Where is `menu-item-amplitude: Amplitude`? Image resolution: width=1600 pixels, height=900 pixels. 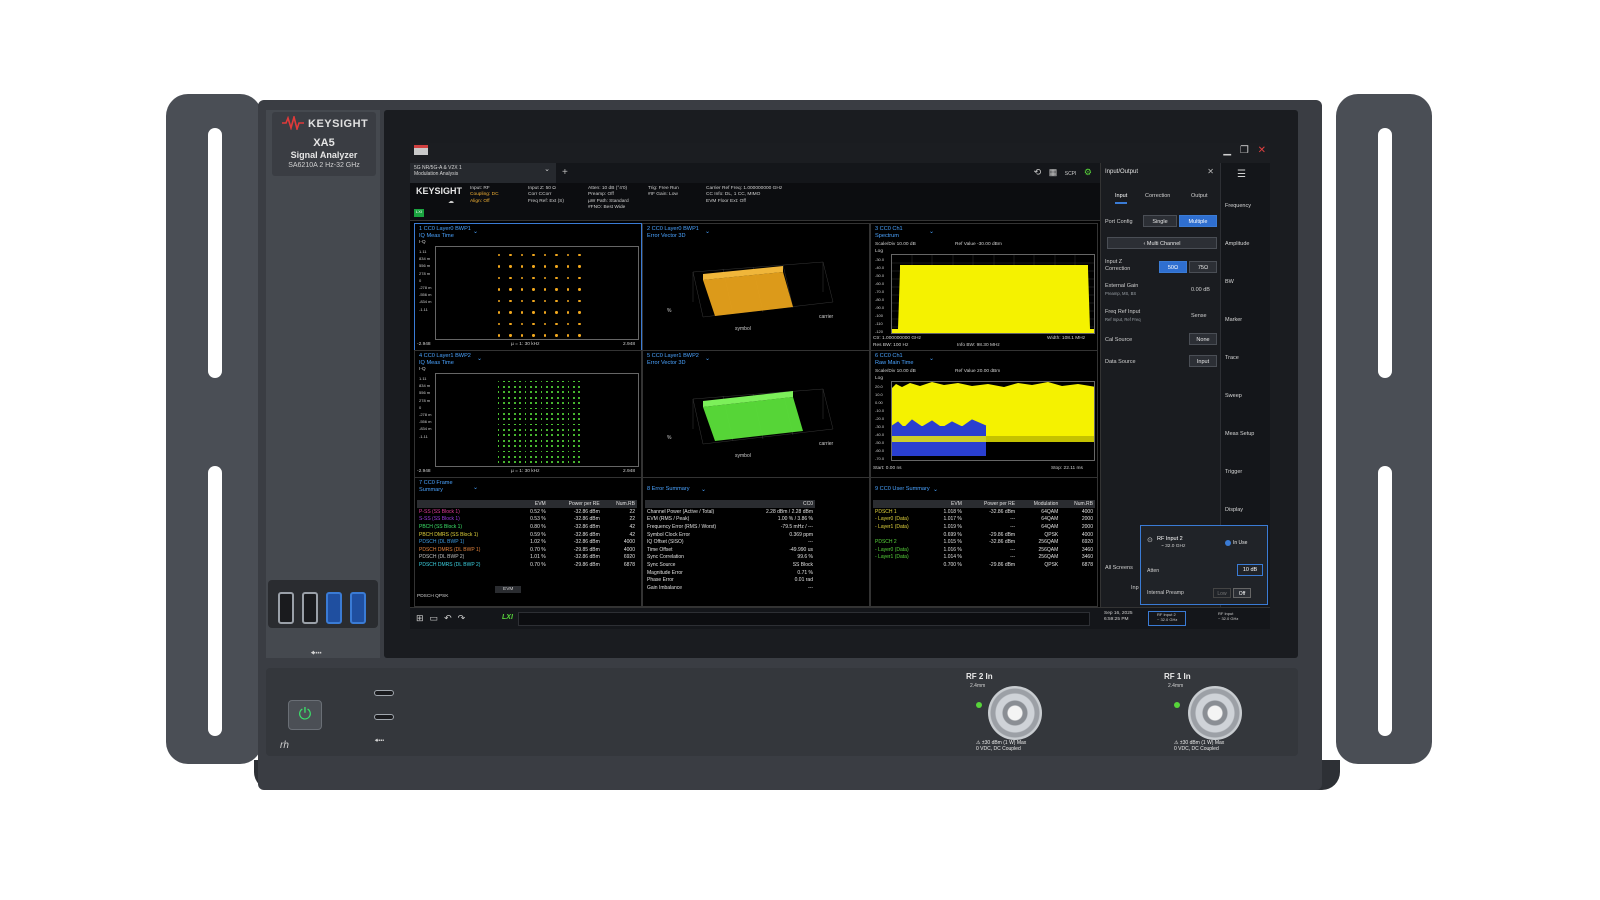 menu-item-amplitude: Amplitude is located at coordinates (1237, 244).